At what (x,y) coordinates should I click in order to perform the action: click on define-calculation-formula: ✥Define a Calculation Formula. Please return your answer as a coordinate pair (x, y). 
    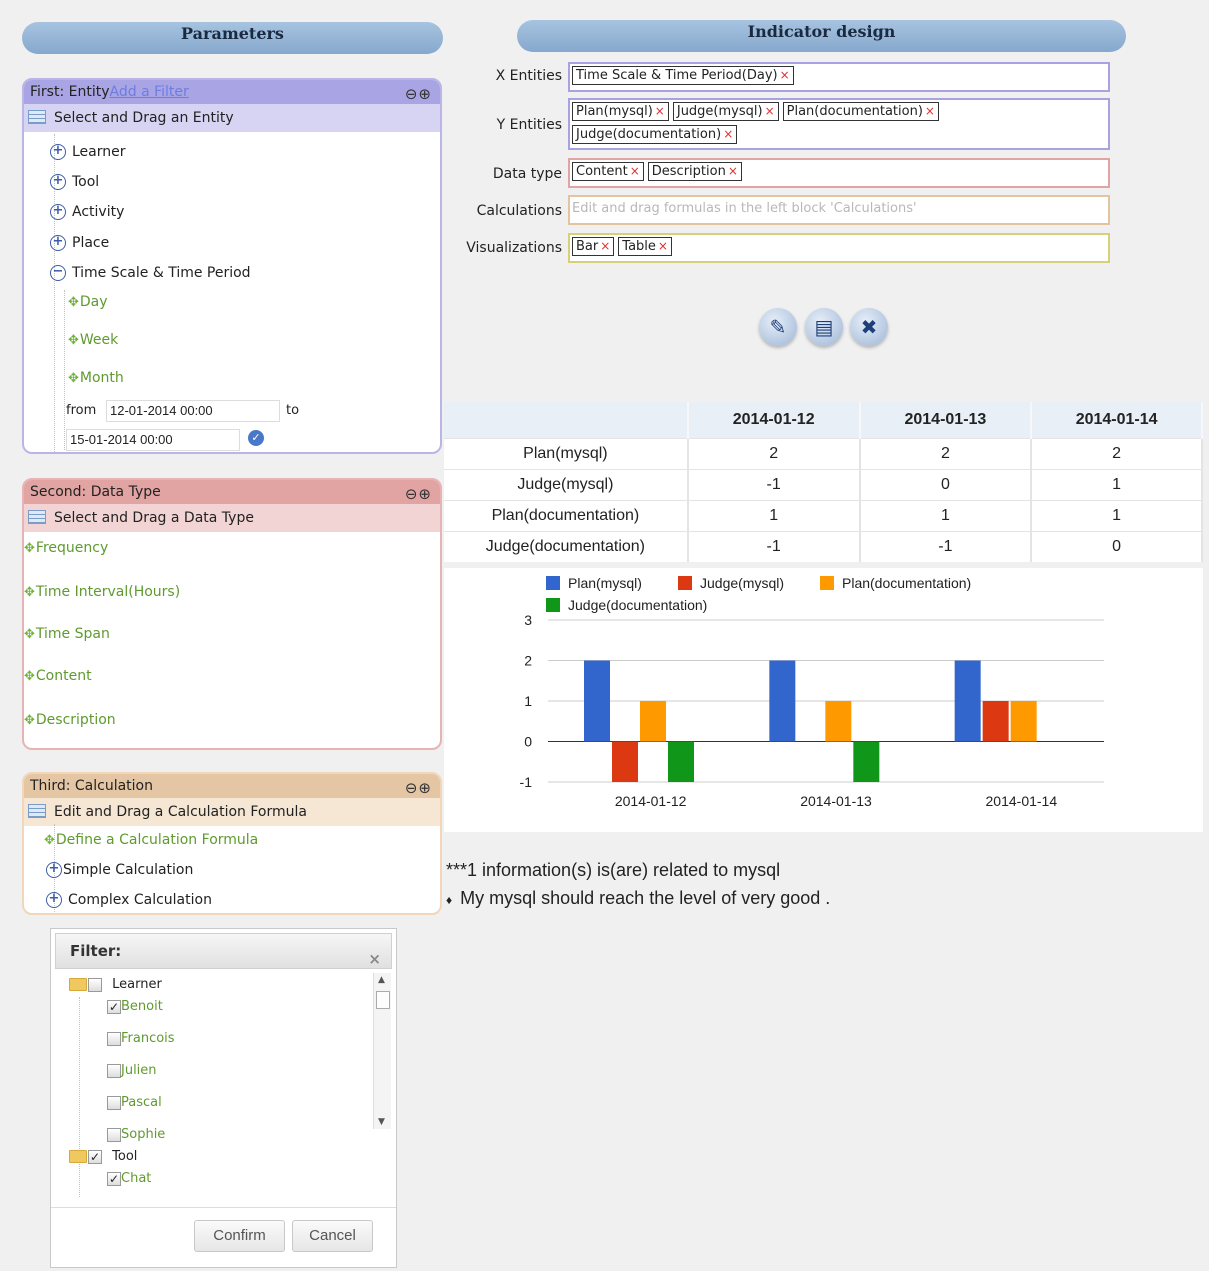
    Looking at the image, I should click on (151, 840).